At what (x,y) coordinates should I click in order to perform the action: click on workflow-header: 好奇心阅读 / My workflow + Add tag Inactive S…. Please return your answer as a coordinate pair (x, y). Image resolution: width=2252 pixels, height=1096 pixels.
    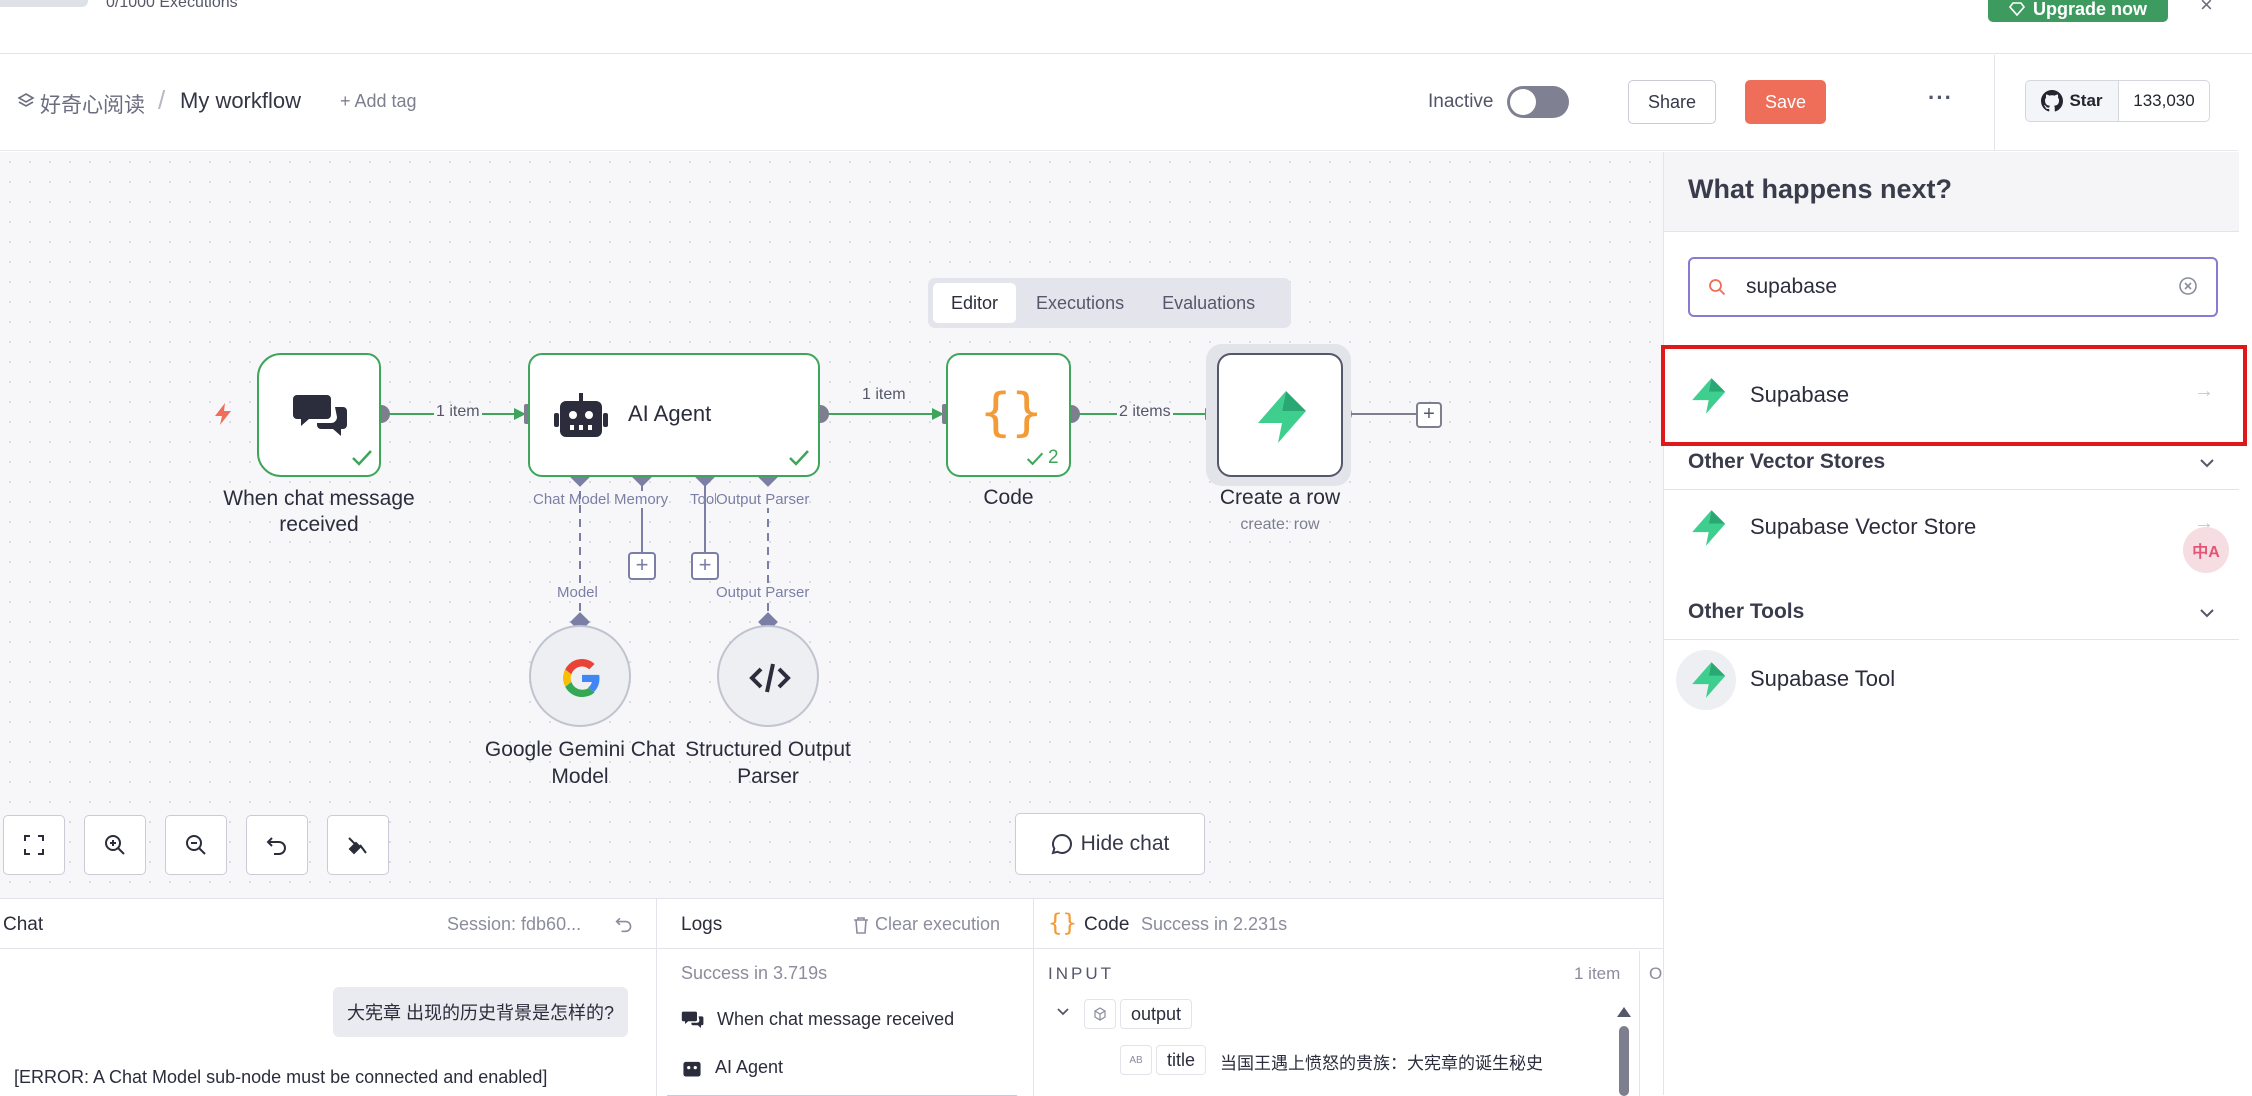
    Looking at the image, I should click on (1119, 103).